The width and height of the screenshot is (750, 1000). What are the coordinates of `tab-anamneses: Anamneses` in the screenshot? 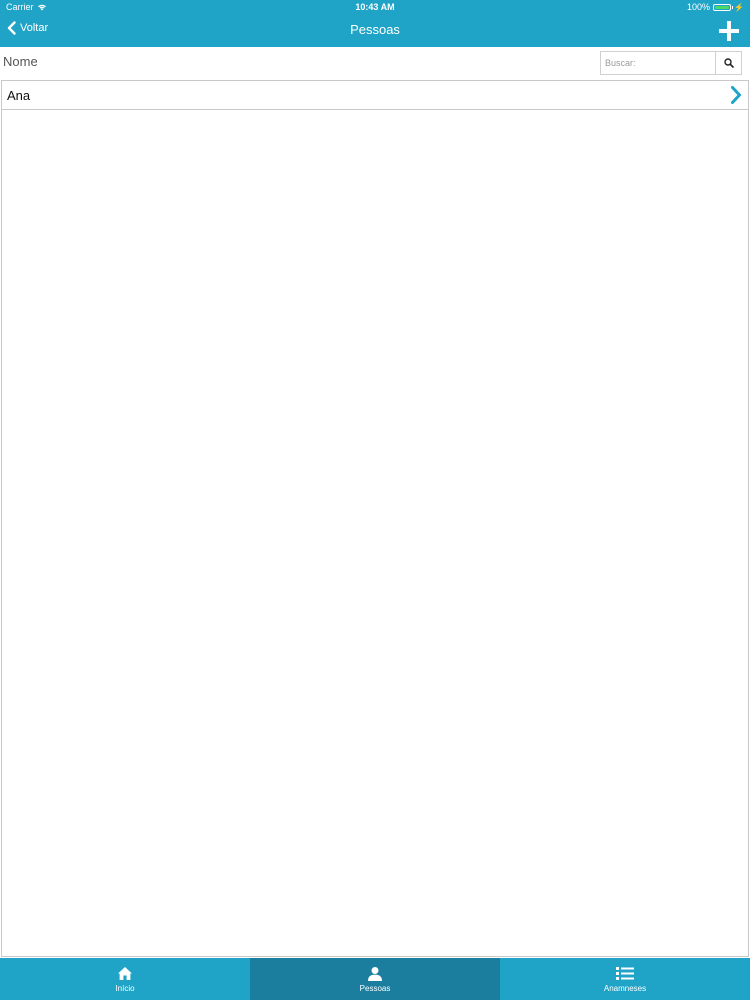 It's located at (625, 979).